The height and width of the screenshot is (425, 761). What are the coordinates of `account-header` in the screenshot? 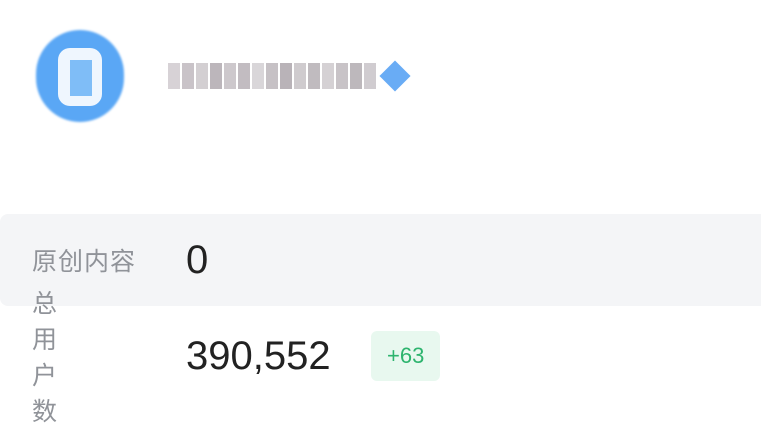 It's located at (219, 76).